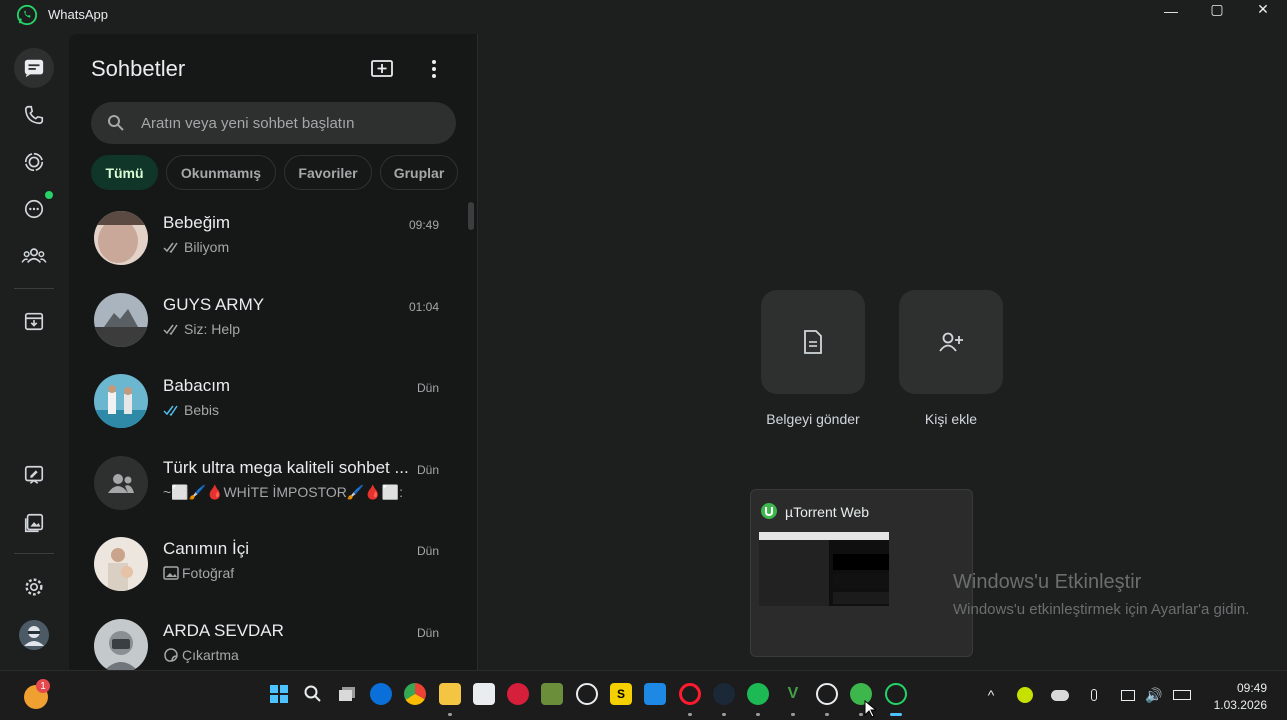  Describe the element at coordinates (27, 15) in the screenshot. I see `whatsapp-logo-icon` at that location.